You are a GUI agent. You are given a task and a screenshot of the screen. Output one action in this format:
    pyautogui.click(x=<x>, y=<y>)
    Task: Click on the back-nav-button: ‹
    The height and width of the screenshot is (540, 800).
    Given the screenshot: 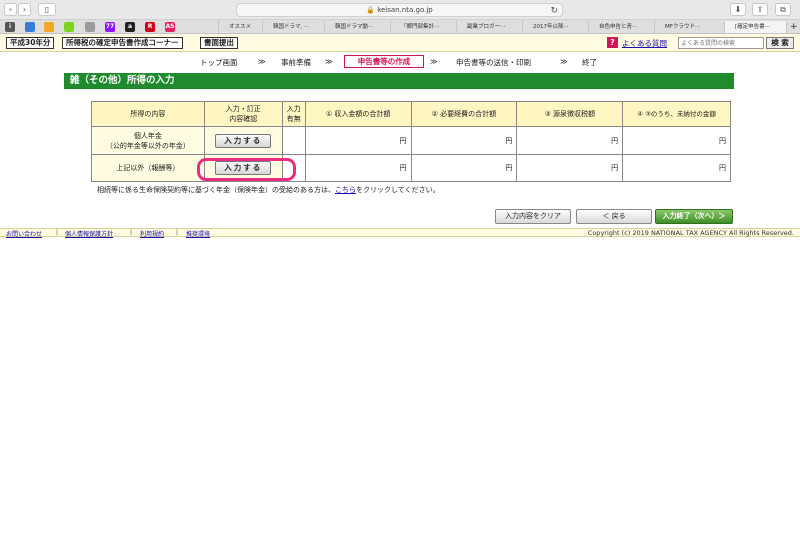 What is the action you would take?
    pyautogui.click(x=10, y=9)
    